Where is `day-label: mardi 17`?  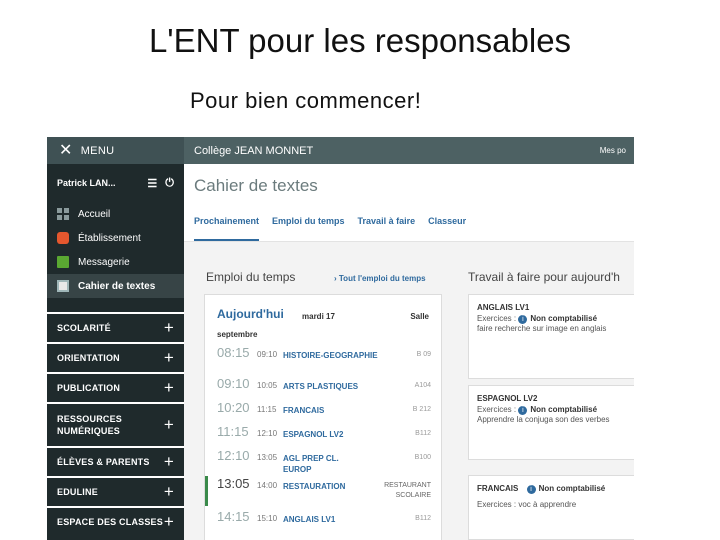 day-label: mardi 17 is located at coordinates (318, 316).